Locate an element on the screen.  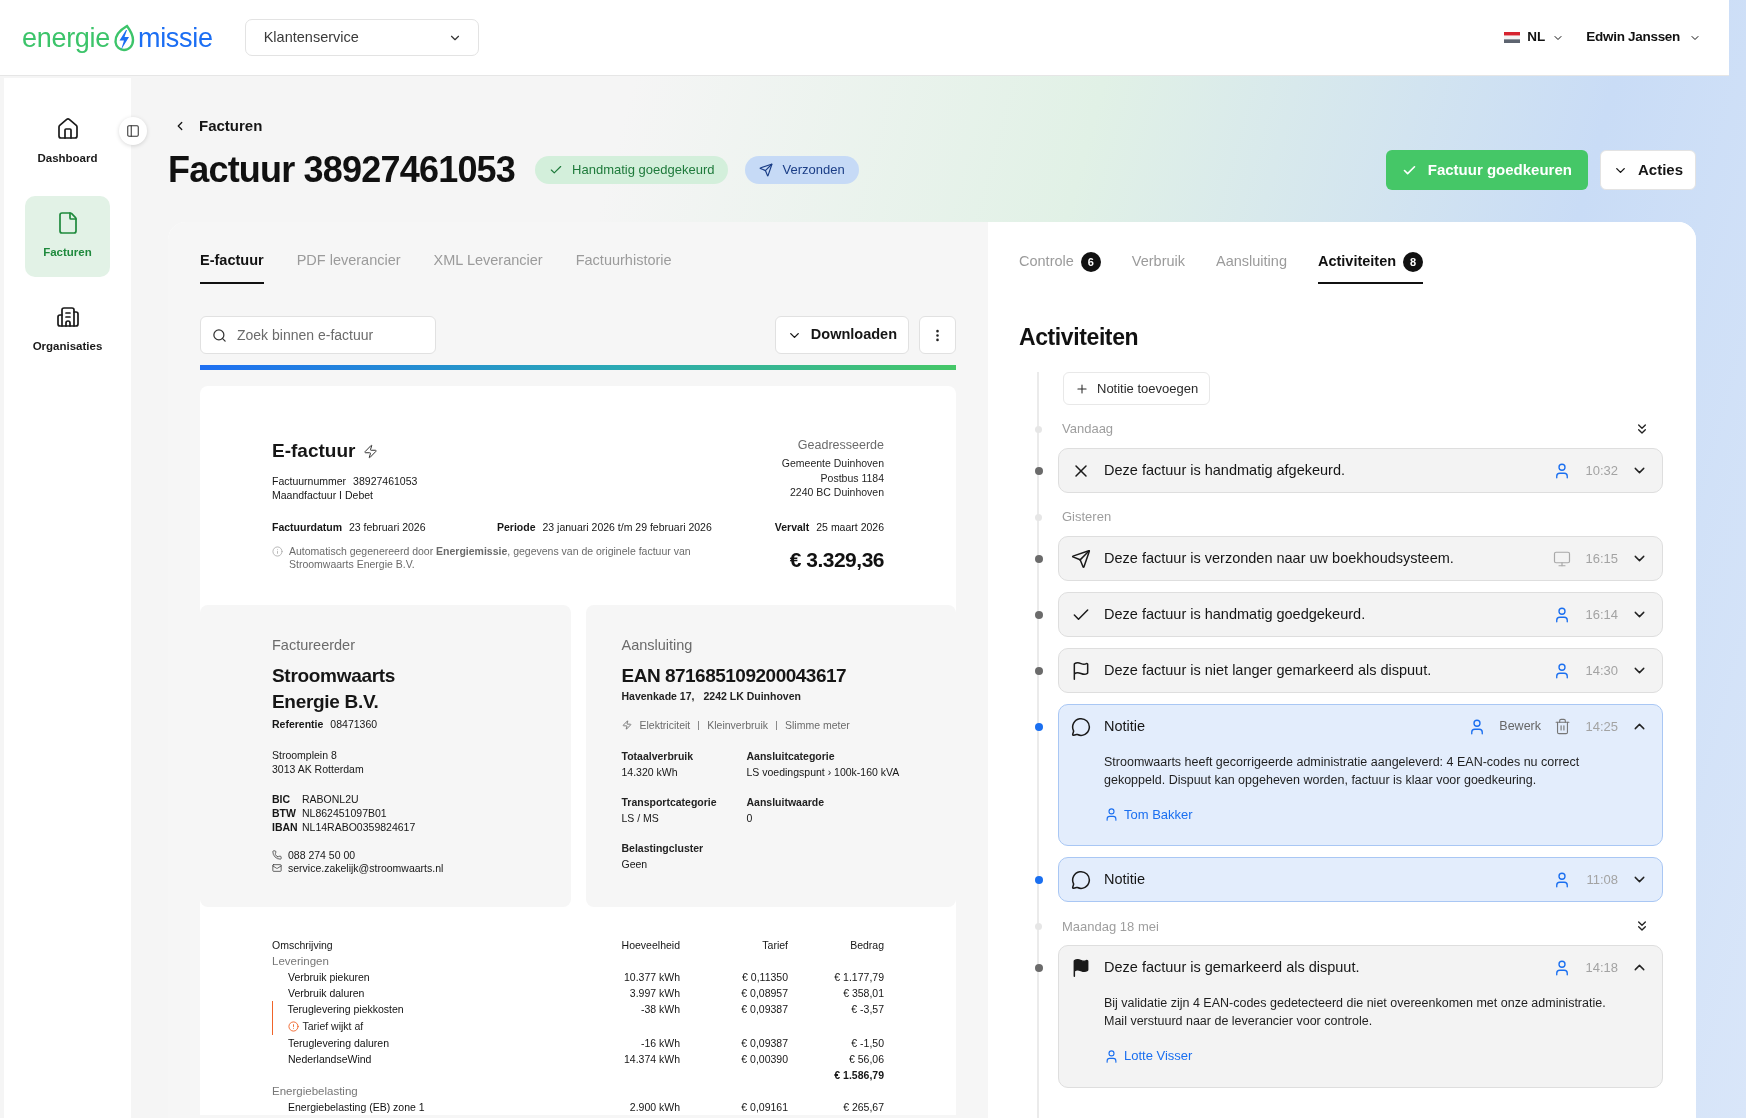
activity-card: Deze factuur is niet langer gemarkeerd als dispuut. 14:30 is located at coordinates (1360, 670).